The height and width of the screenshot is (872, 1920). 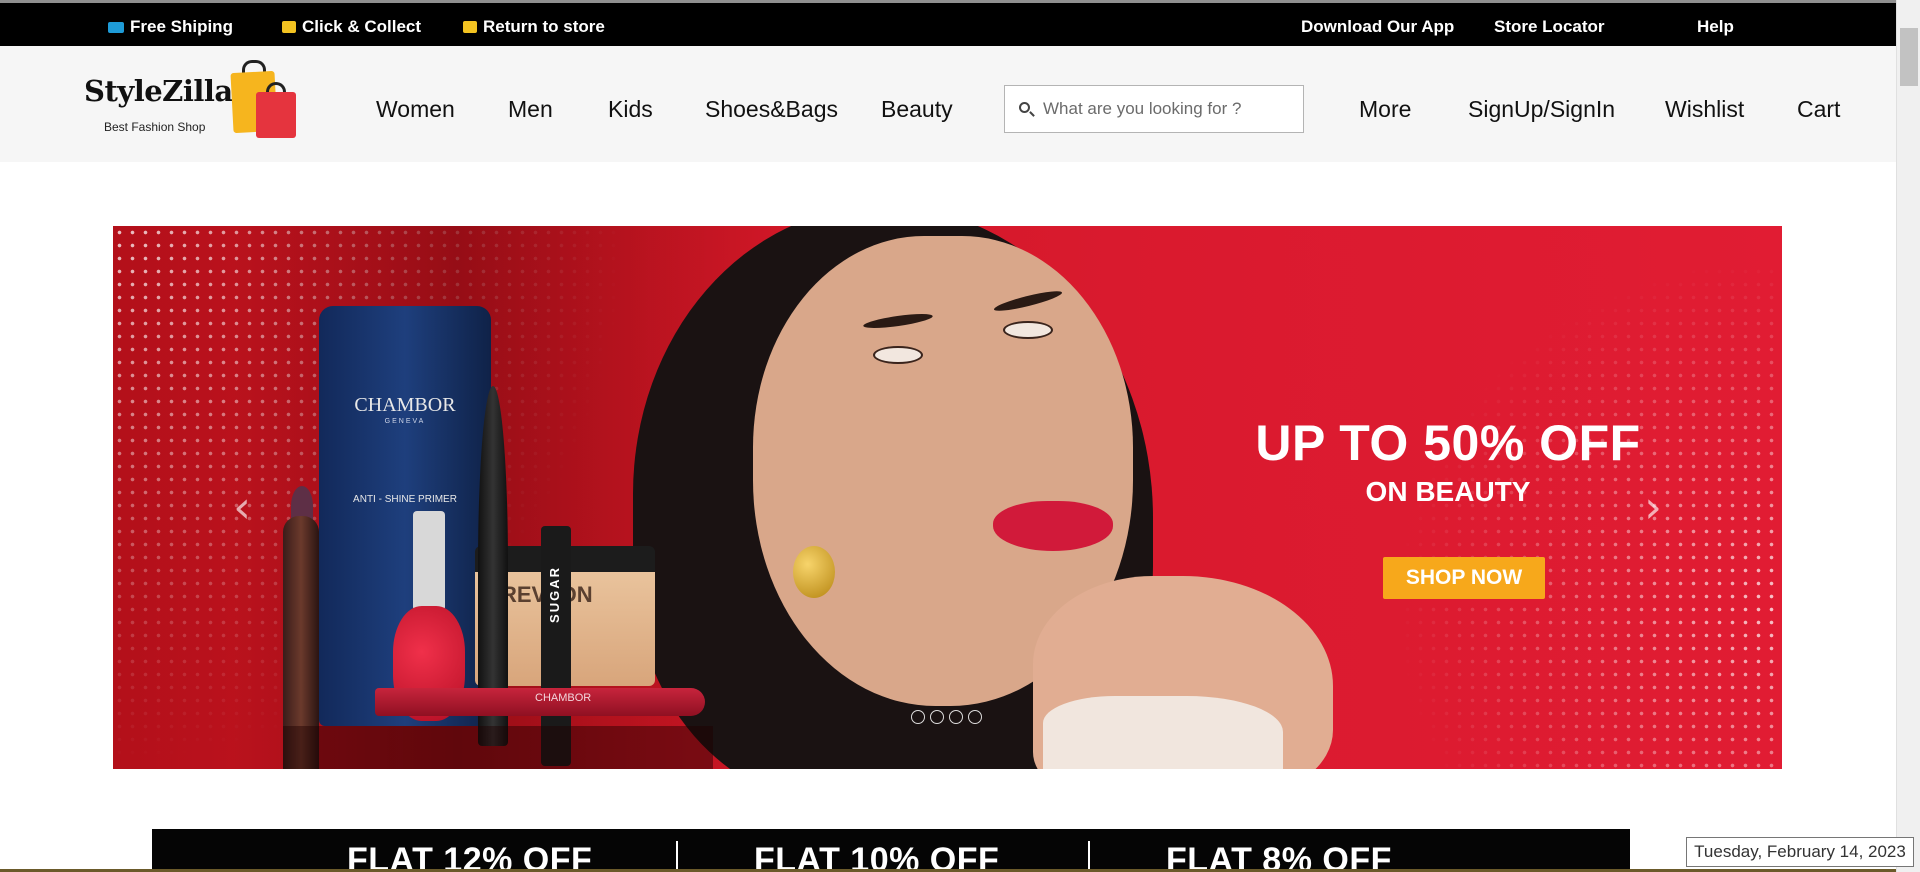 I want to click on offer-flat-12: FLAT 12% OFF, so click(x=469, y=856).